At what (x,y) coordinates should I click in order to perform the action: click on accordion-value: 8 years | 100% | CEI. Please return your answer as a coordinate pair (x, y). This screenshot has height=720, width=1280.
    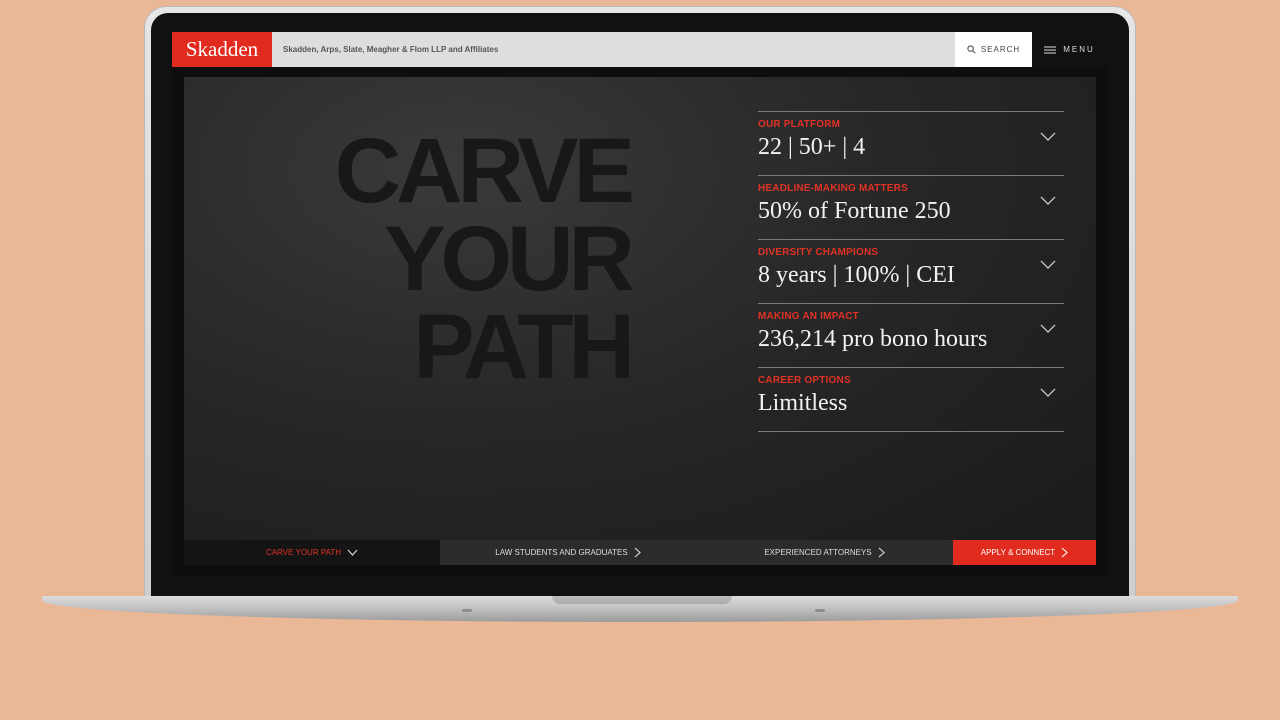
    Looking at the image, I should click on (856, 275).